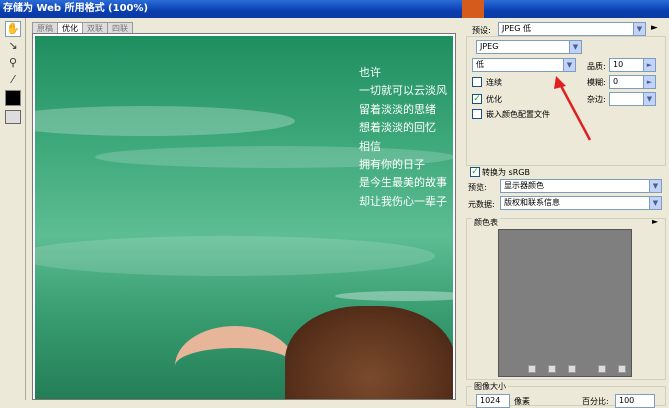  I want to click on quality-input: 10 ►, so click(632, 65).